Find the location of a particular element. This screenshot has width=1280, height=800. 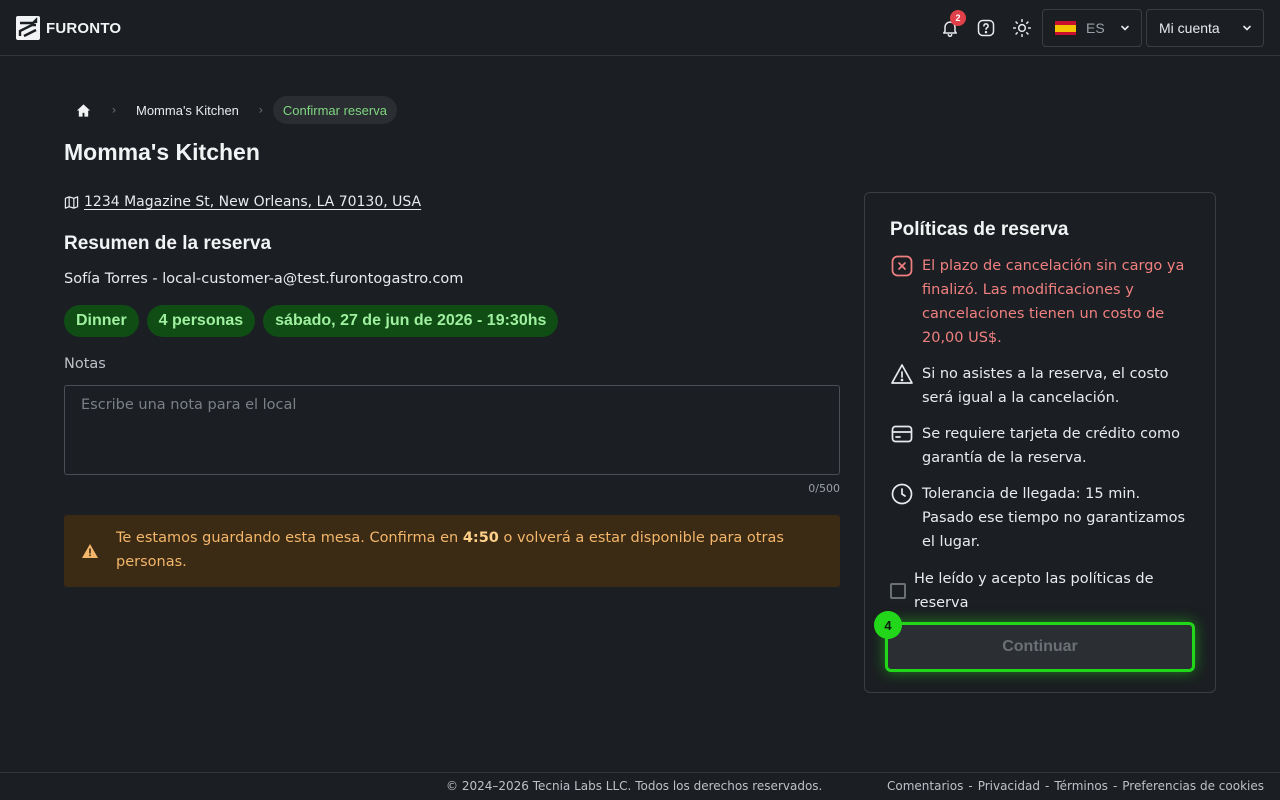

breadcrumb-item-restaurant: Momma's Kitchen is located at coordinates (187, 110).